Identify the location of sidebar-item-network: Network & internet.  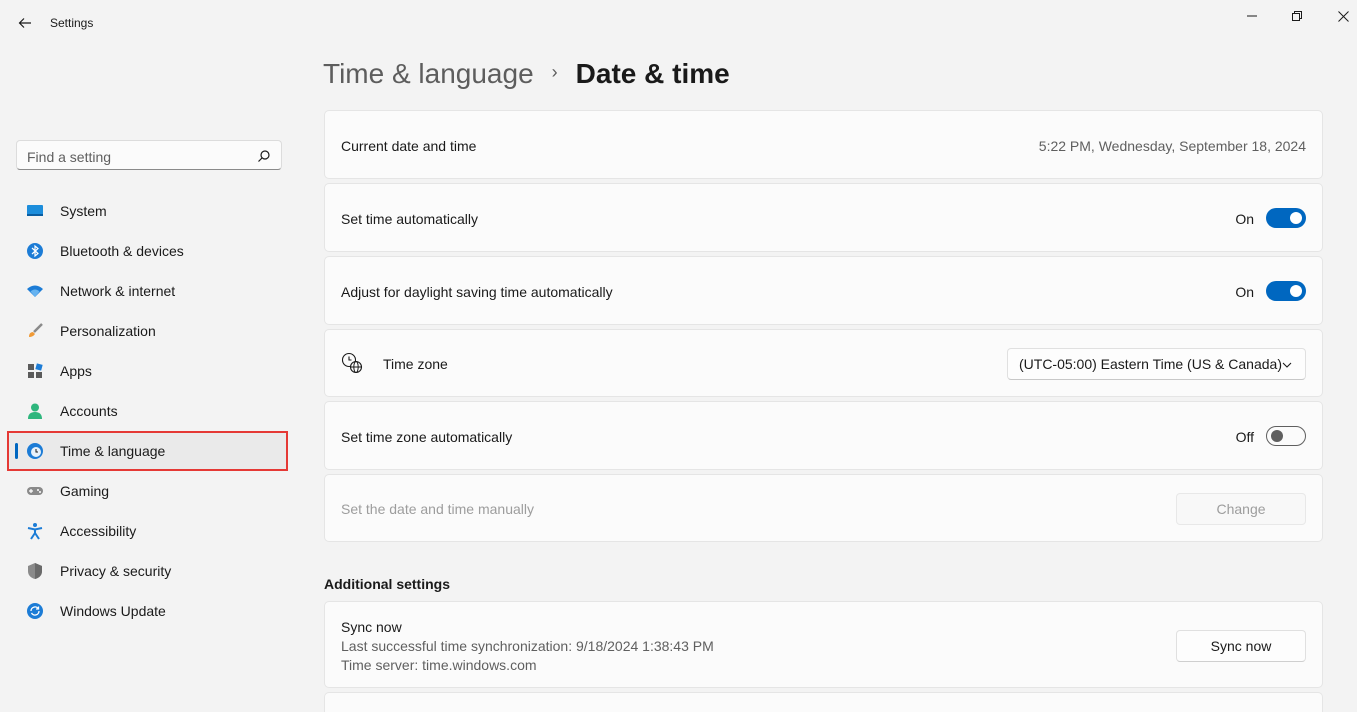
(148, 291).